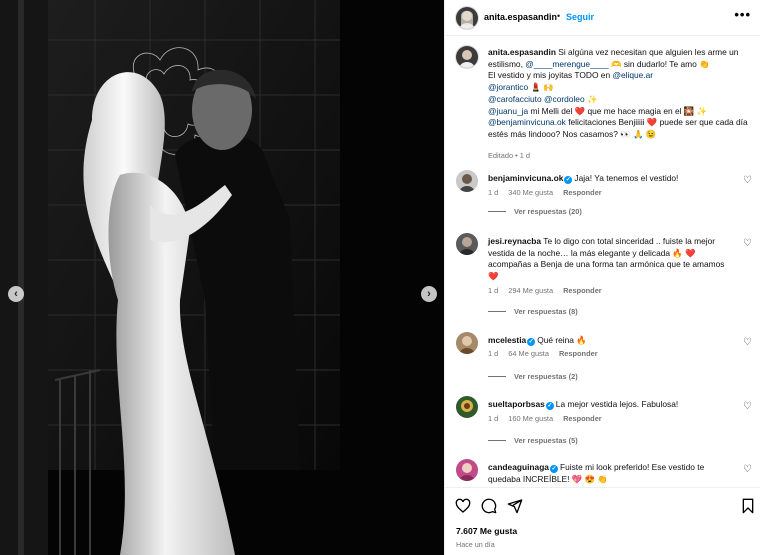  I want to click on comment-body: mcelestia ✓ Qué reina 🔥, so click(612, 341).